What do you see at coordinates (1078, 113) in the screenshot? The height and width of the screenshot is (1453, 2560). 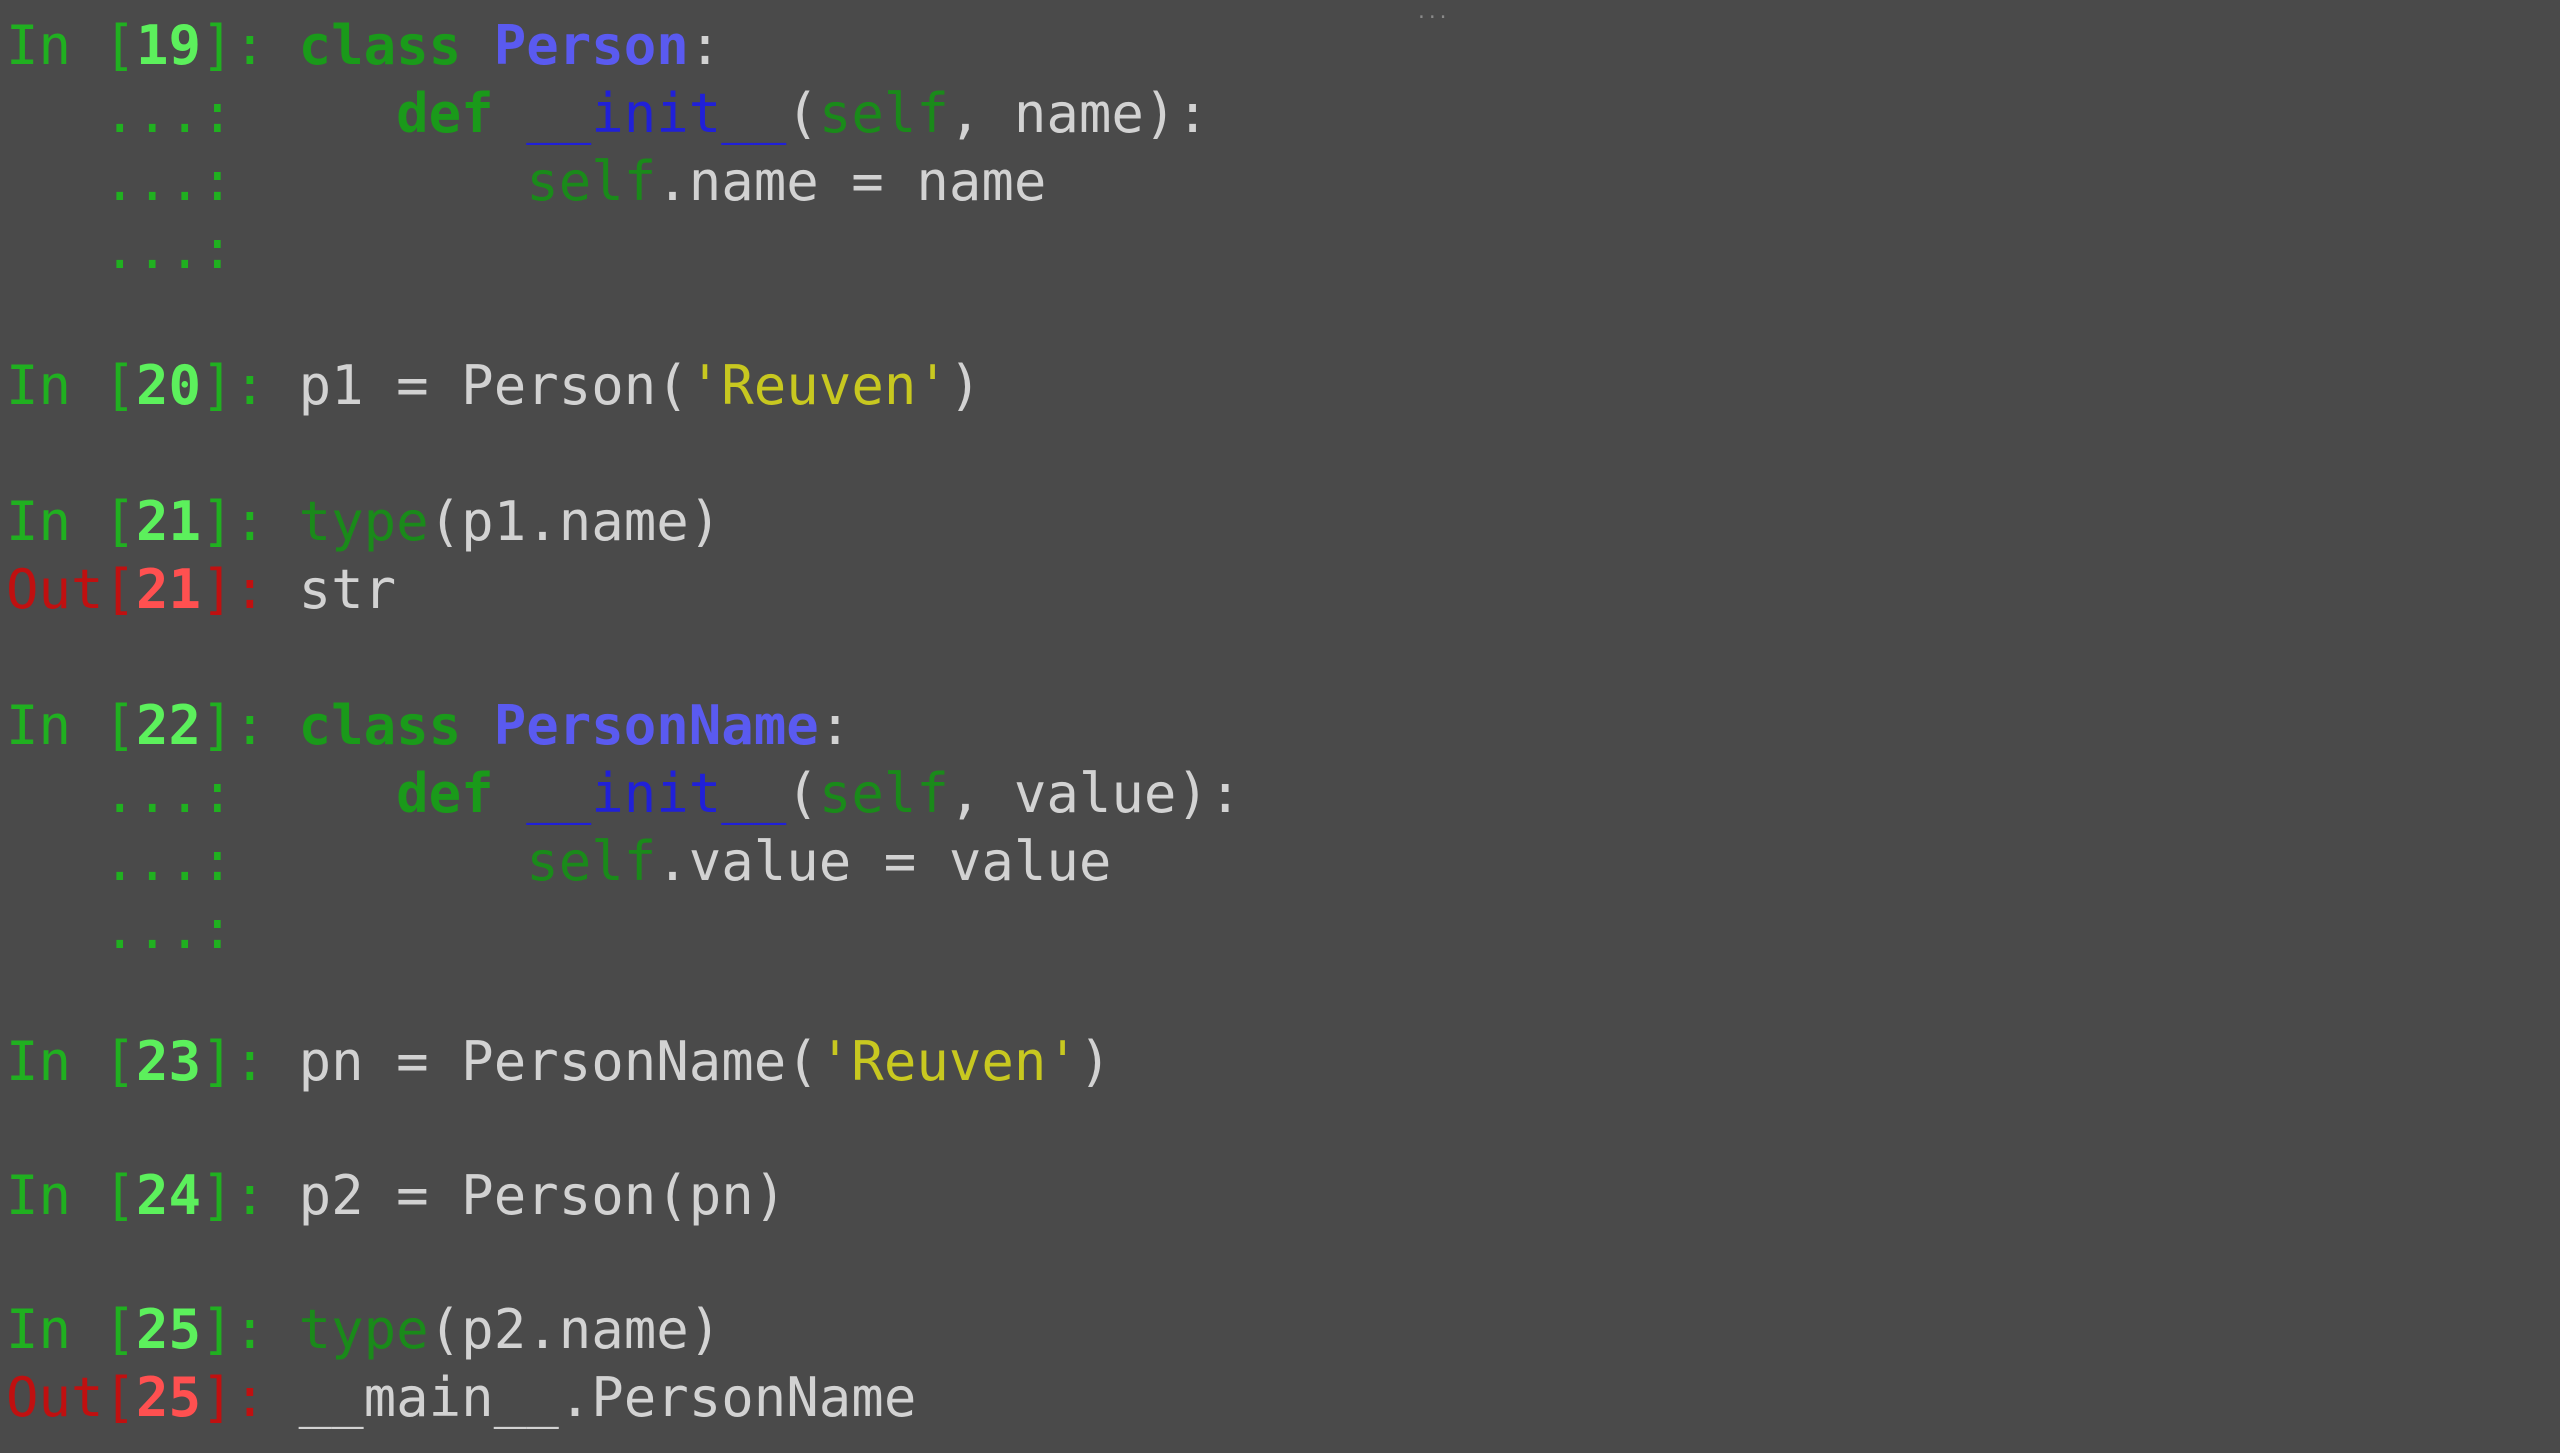 I see `params-rest: , name):` at bounding box center [1078, 113].